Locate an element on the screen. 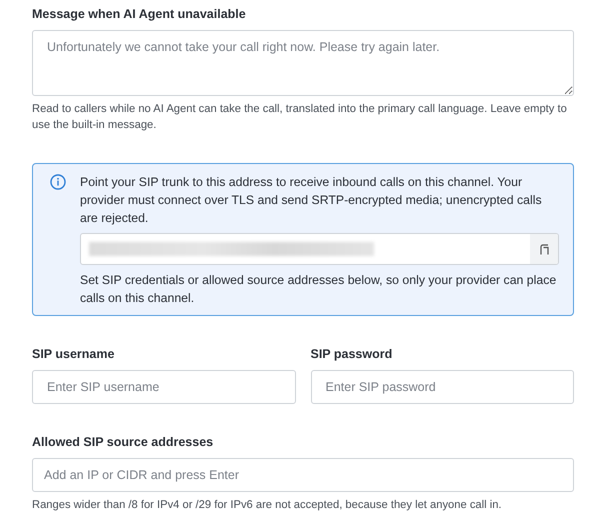  info-note: Set SIP credentials or allowed source addresses below, so only your provider can place calls on this channel. is located at coordinates (319, 289).